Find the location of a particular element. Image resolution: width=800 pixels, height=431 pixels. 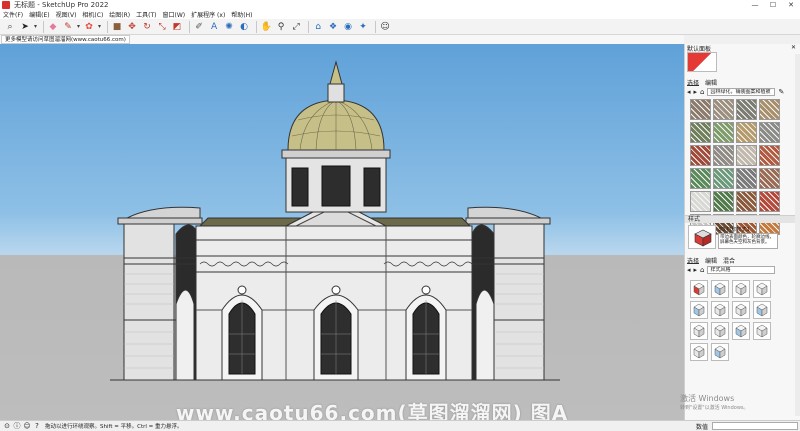

pencil-icon: ✎ is located at coordinates (68, 27).